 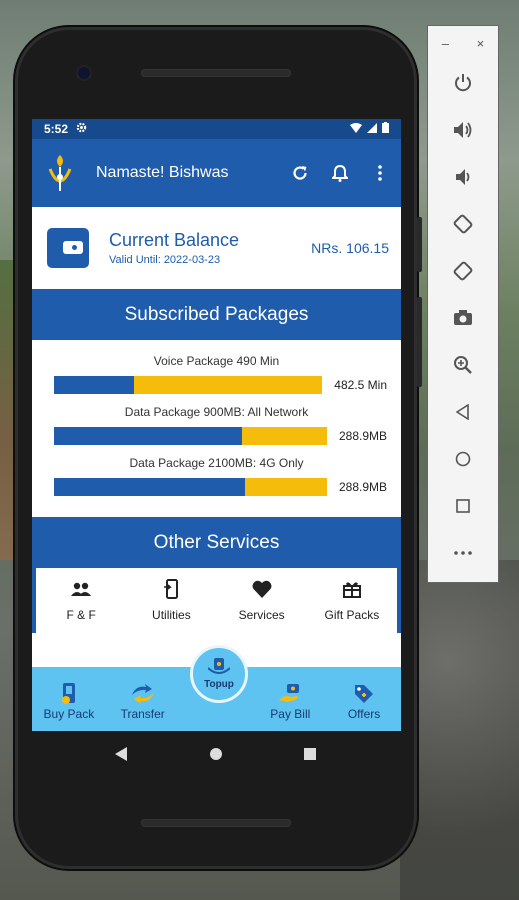 I want to click on ntc-logo-icon, so click(x=60, y=173).